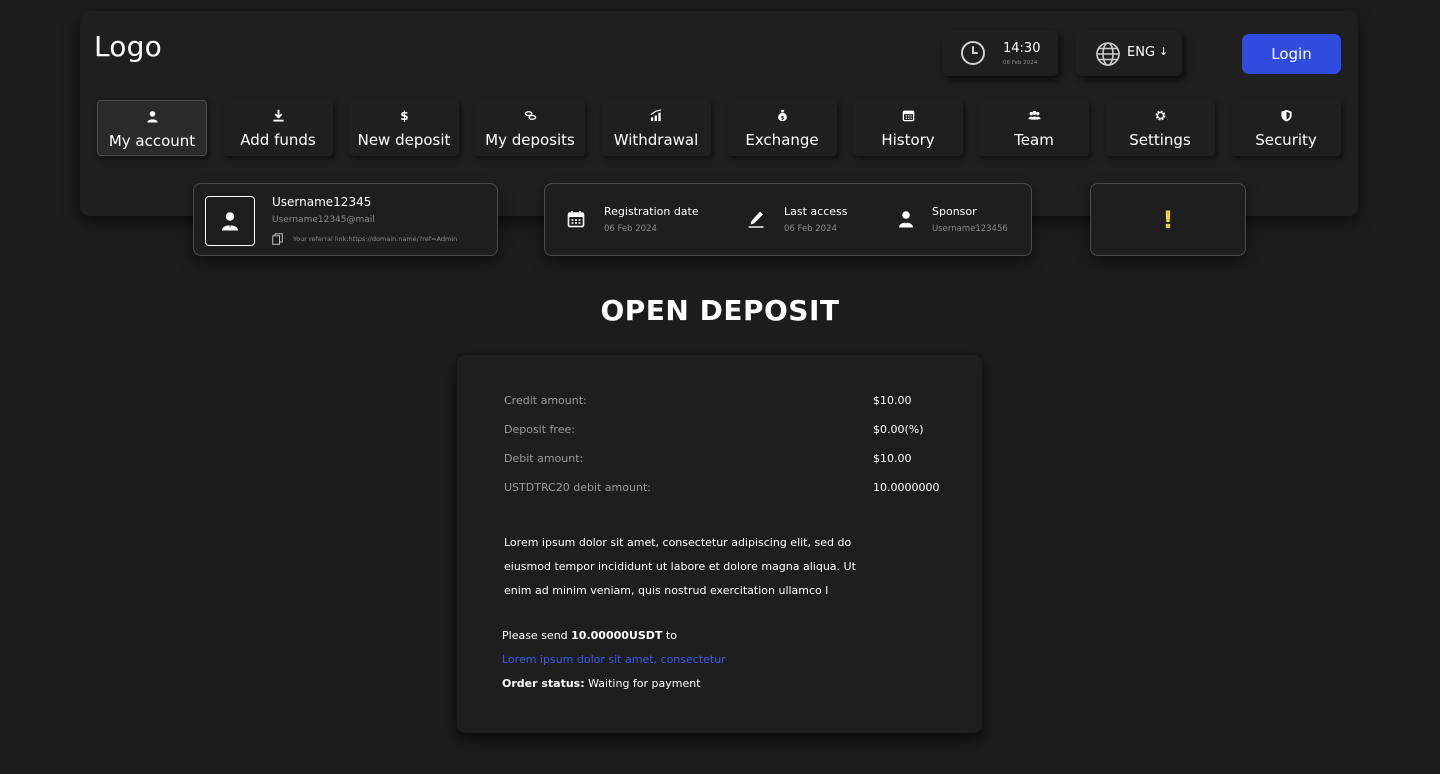 This screenshot has height=774, width=1440. What do you see at coordinates (908, 128) in the screenshot?
I see `nav-item-history: History` at bounding box center [908, 128].